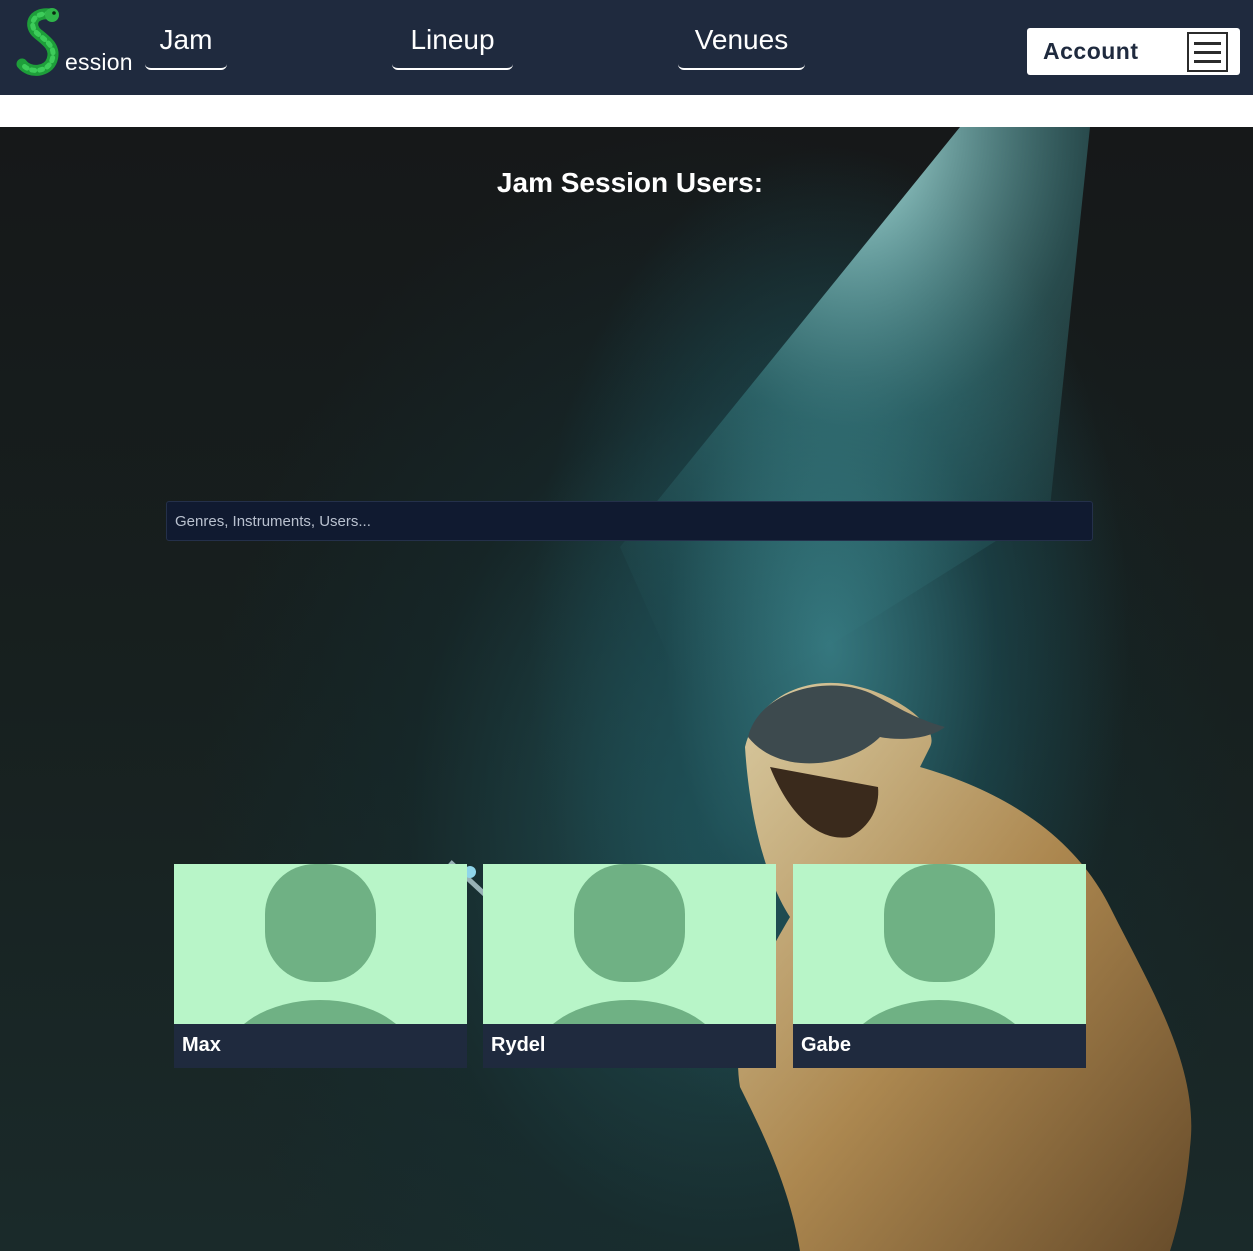 This screenshot has height=1251, width=1253. What do you see at coordinates (75, 42) in the screenshot?
I see `home-logo-link: ession` at bounding box center [75, 42].